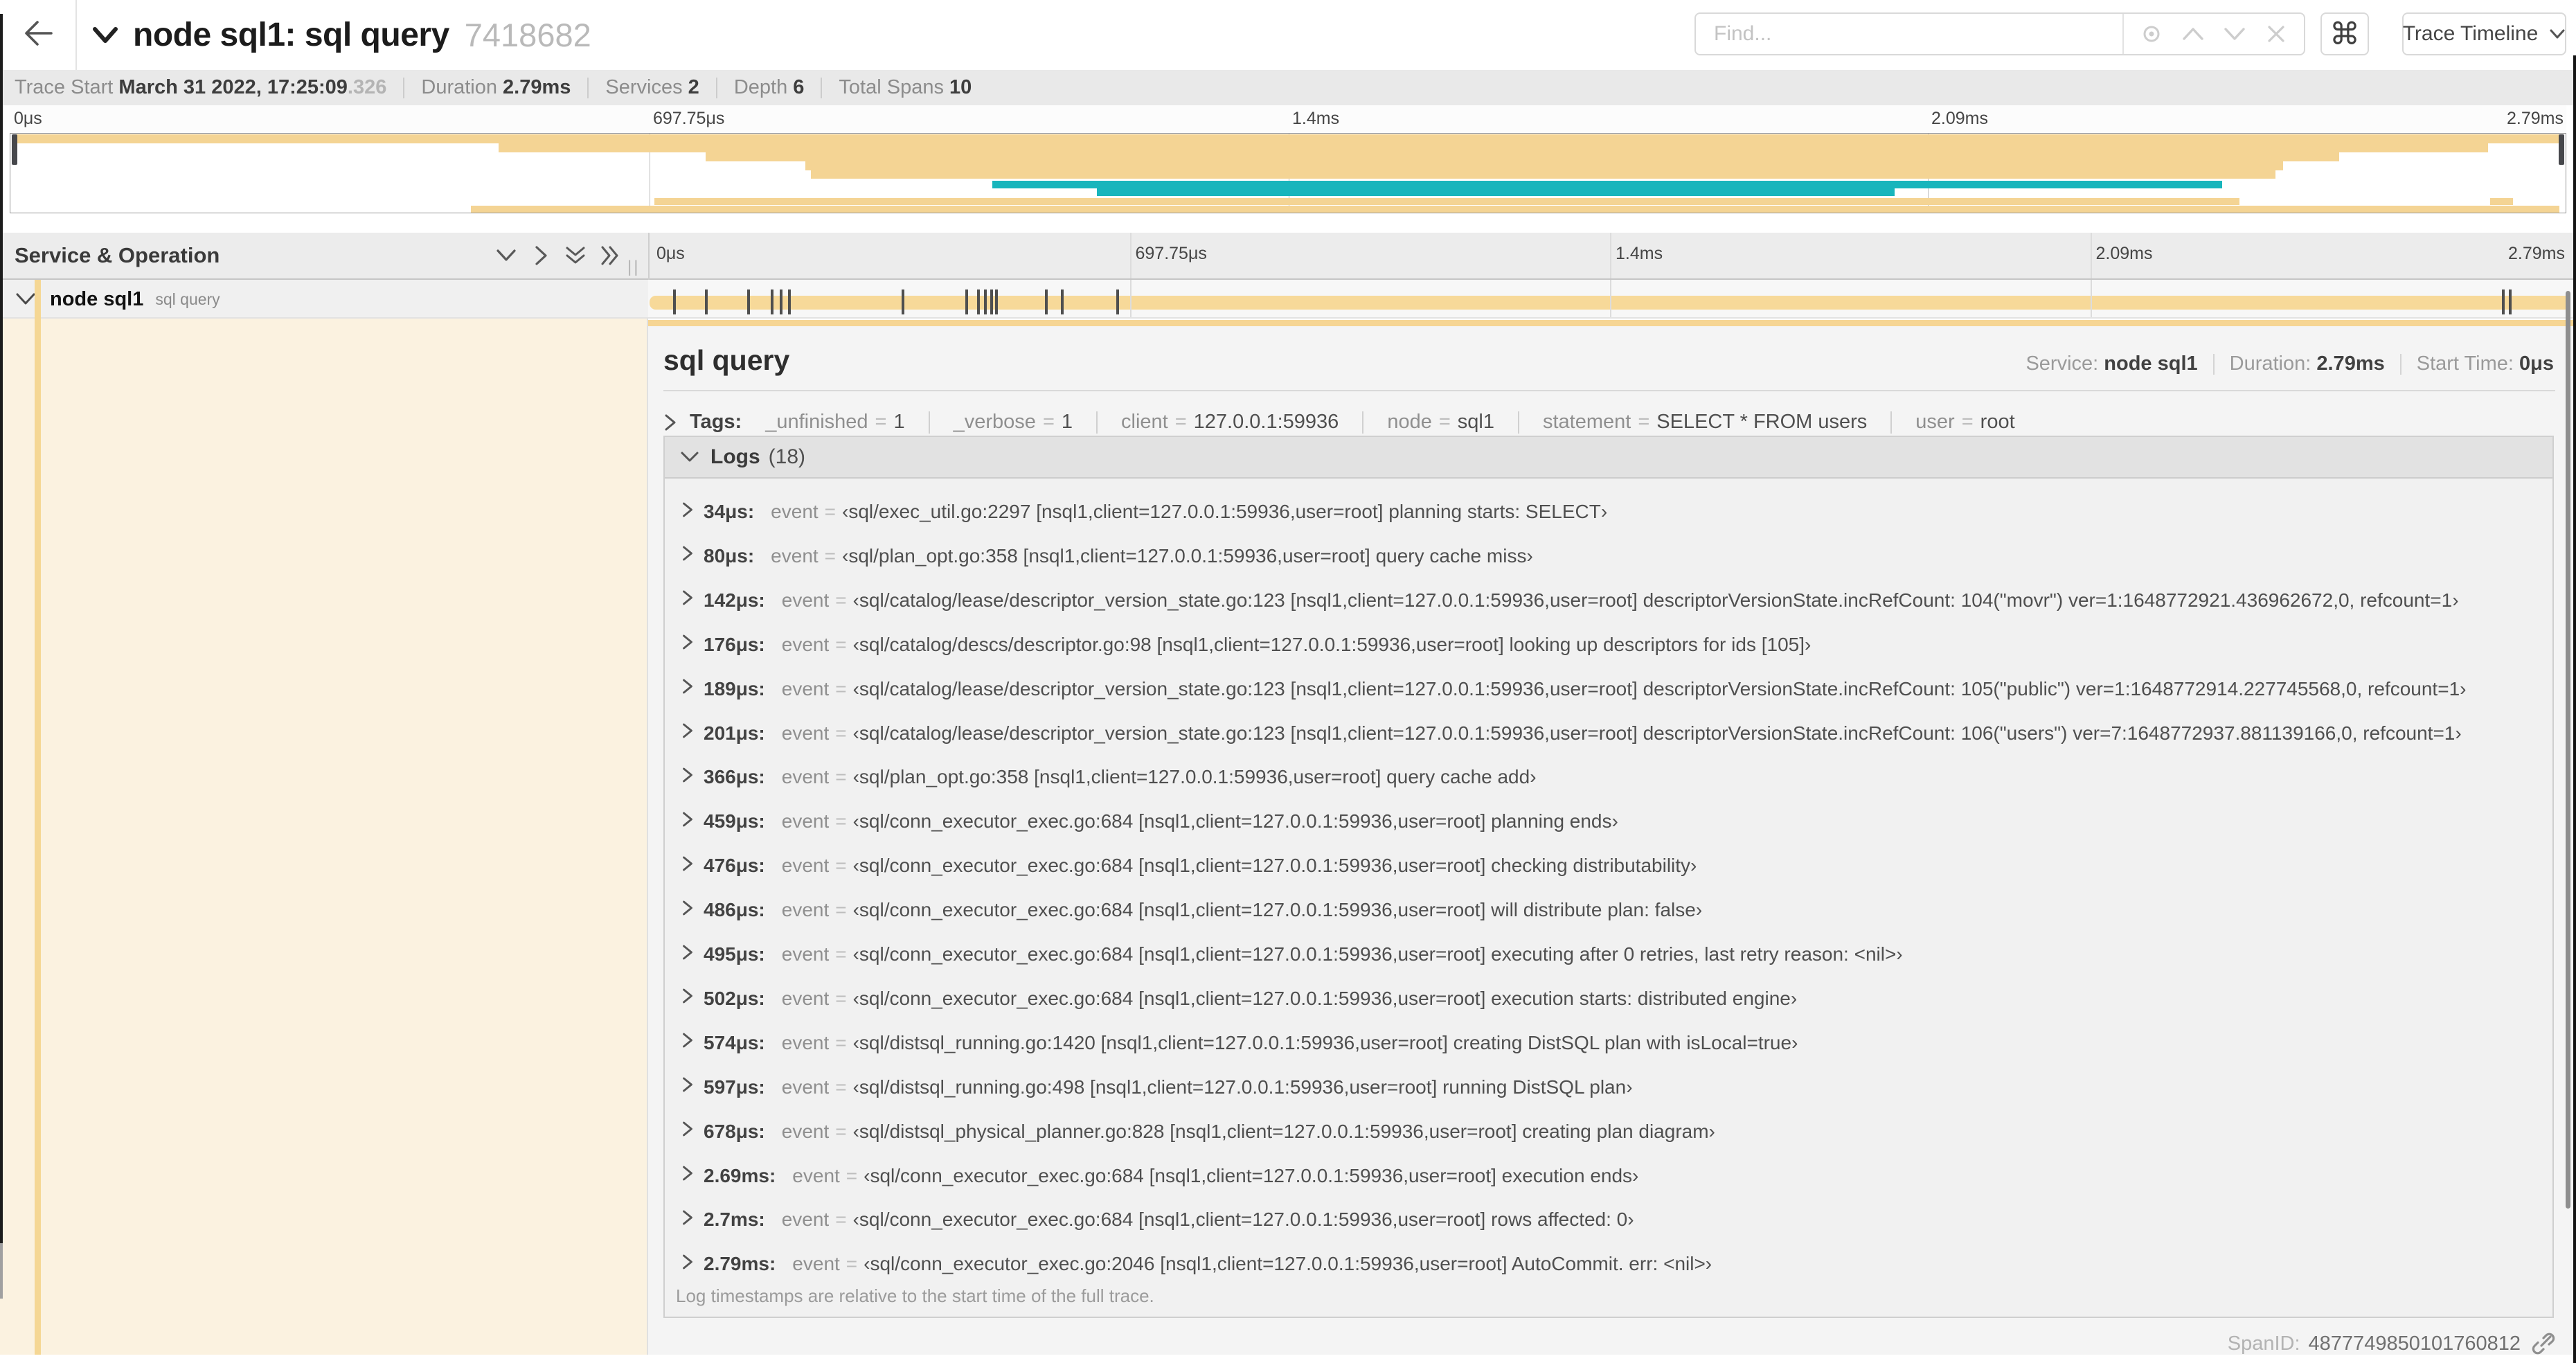 This screenshot has width=2576, height=1363. Describe the element at coordinates (575, 256) in the screenshot. I see `collapse-all-icon` at that location.